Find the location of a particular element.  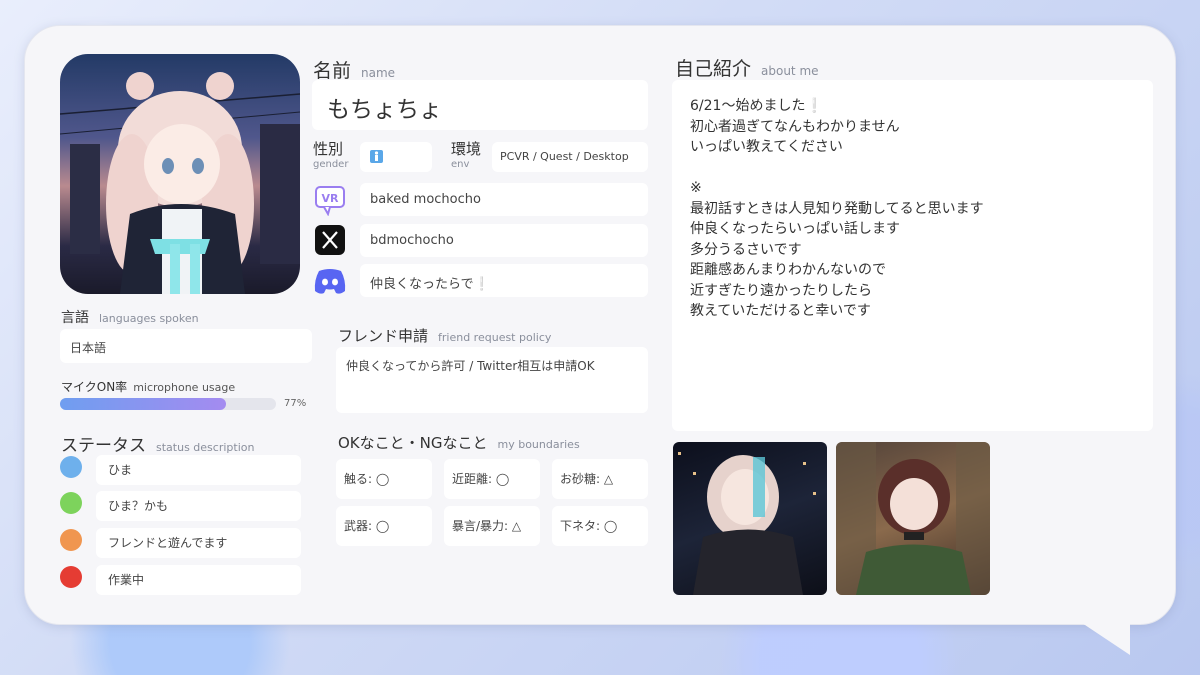

mic-heading: マイクON率 microphone usage is located at coordinates (148, 386).